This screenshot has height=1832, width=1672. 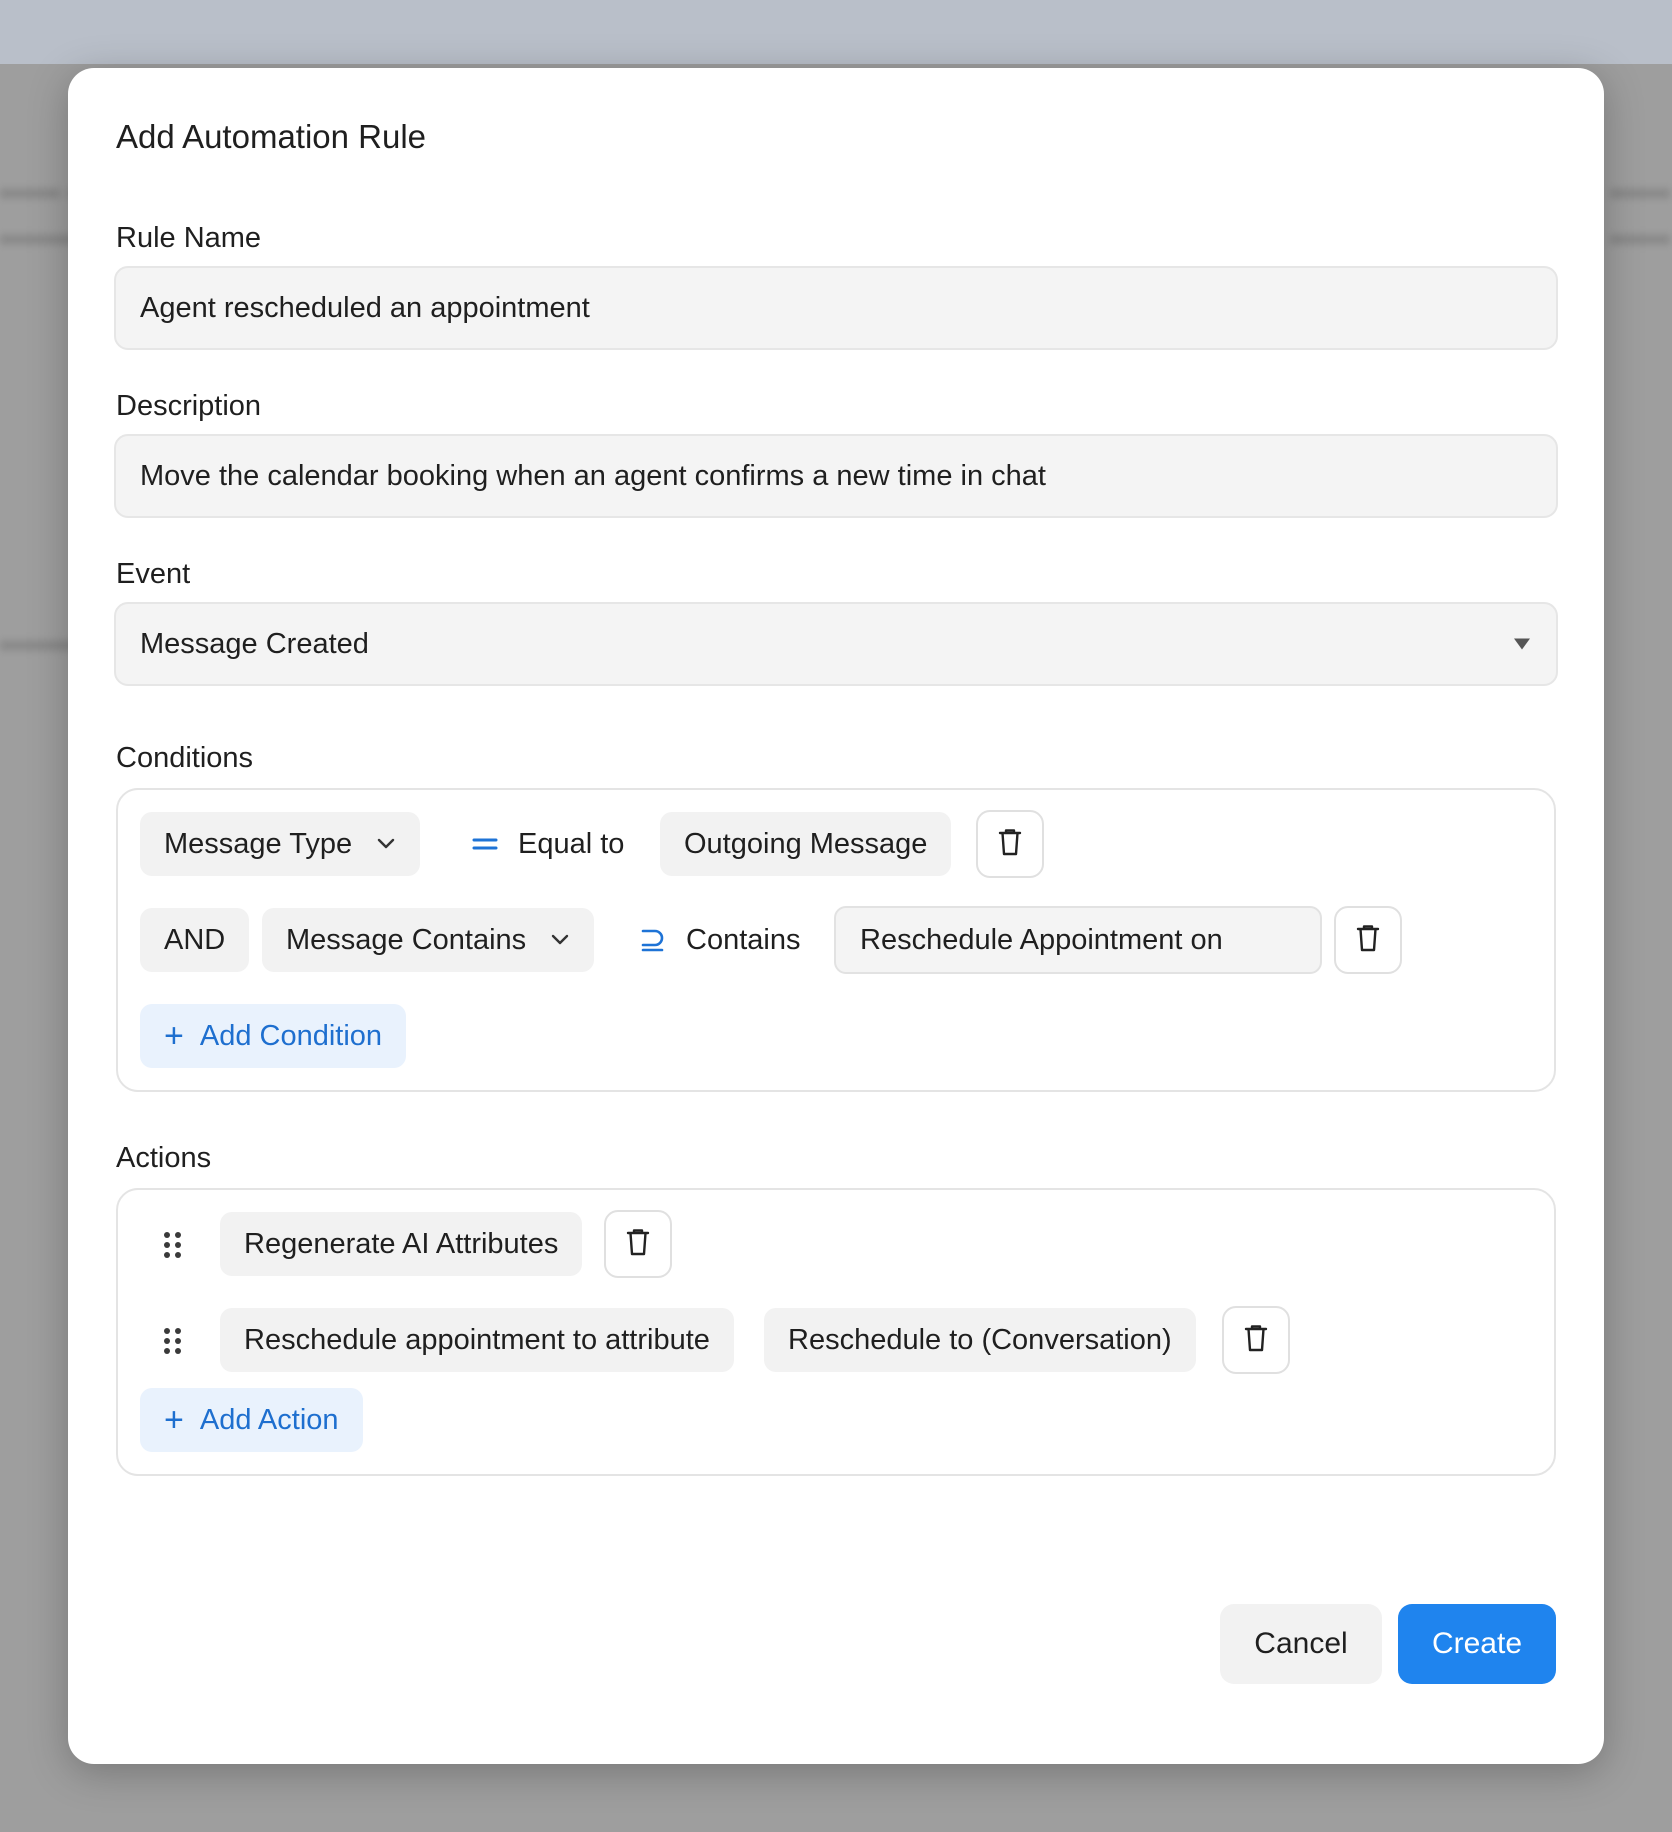 What do you see at coordinates (189, 406) in the screenshot?
I see `description-label: Description` at bounding box center [189, 406].